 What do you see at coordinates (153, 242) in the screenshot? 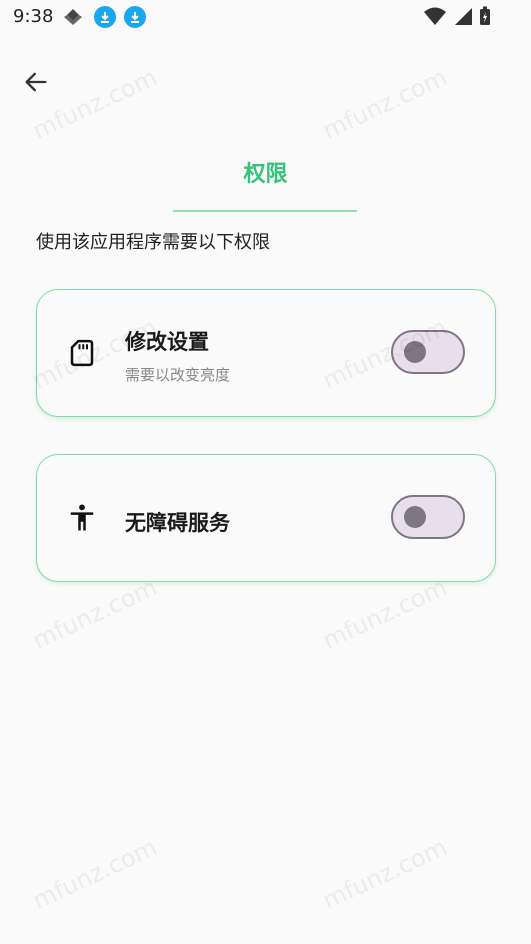
I see `permissions-subtitle: 使用该应用程序需要以下权限` at bounding box center [153, 242].